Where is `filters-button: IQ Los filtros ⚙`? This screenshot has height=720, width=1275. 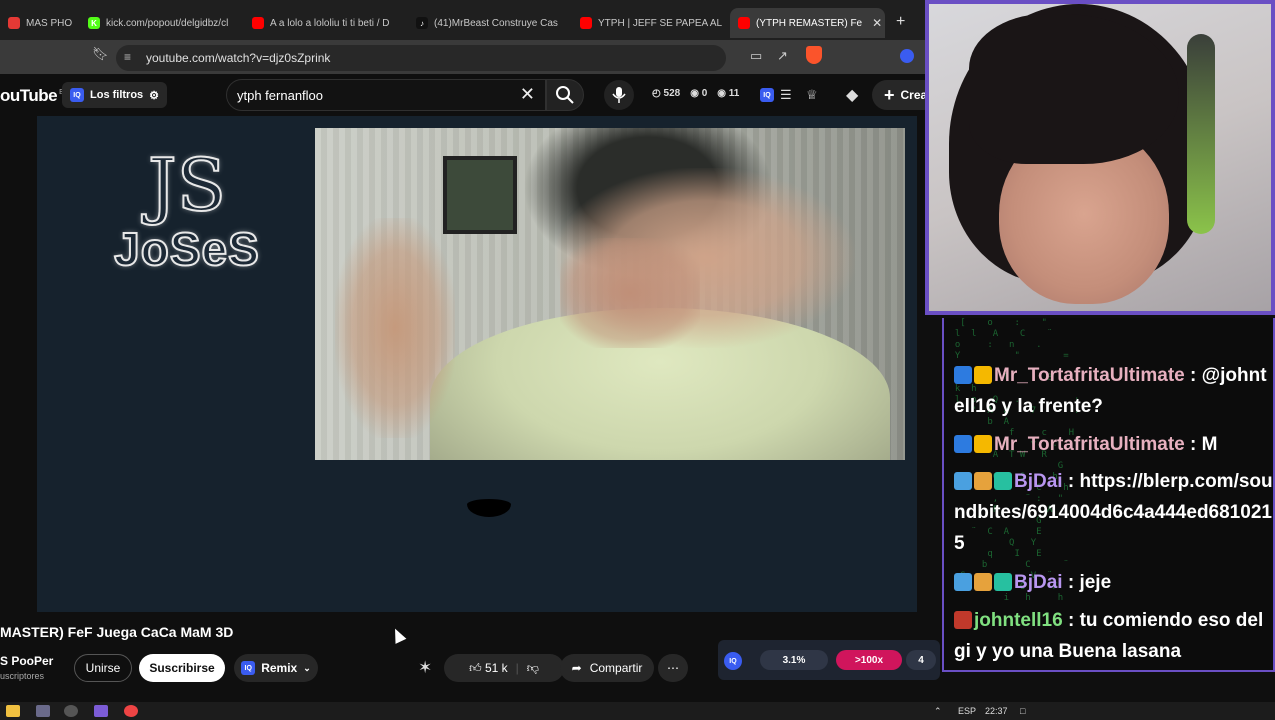
filters-button: IQ Los filtros ⚙ is located at coordinates (115, 95).